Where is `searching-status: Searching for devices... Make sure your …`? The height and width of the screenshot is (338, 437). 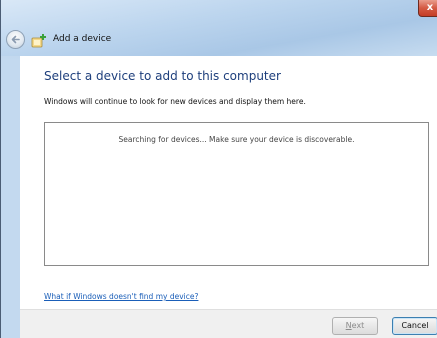 searching-status: Searching for devices... Make sure your … is located at coordinates (236, 139).